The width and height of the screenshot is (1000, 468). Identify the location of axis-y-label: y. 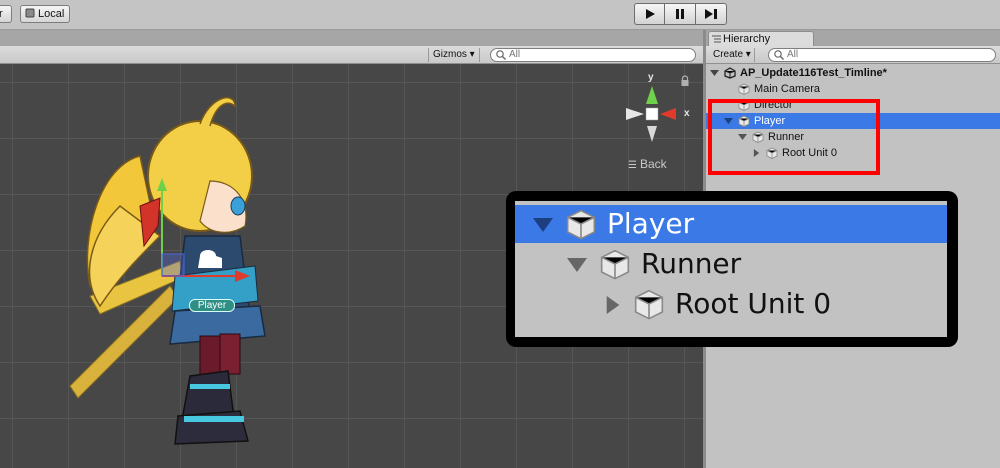
(651, 77).